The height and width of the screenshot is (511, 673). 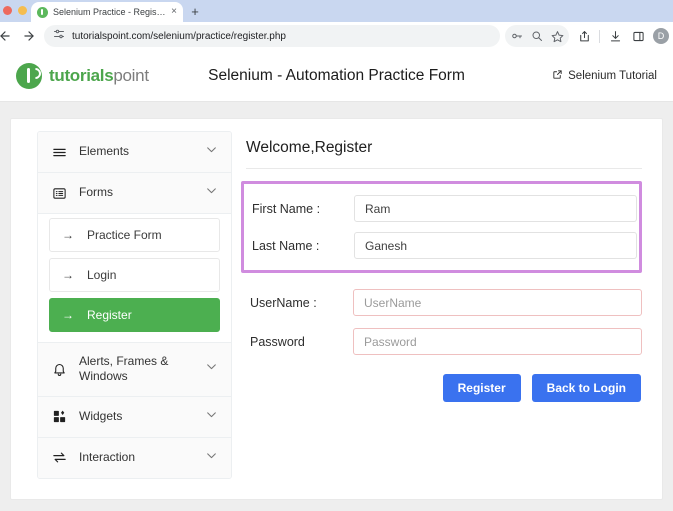 I want to click on new-tab-button: +, so click(x=195, y=12).